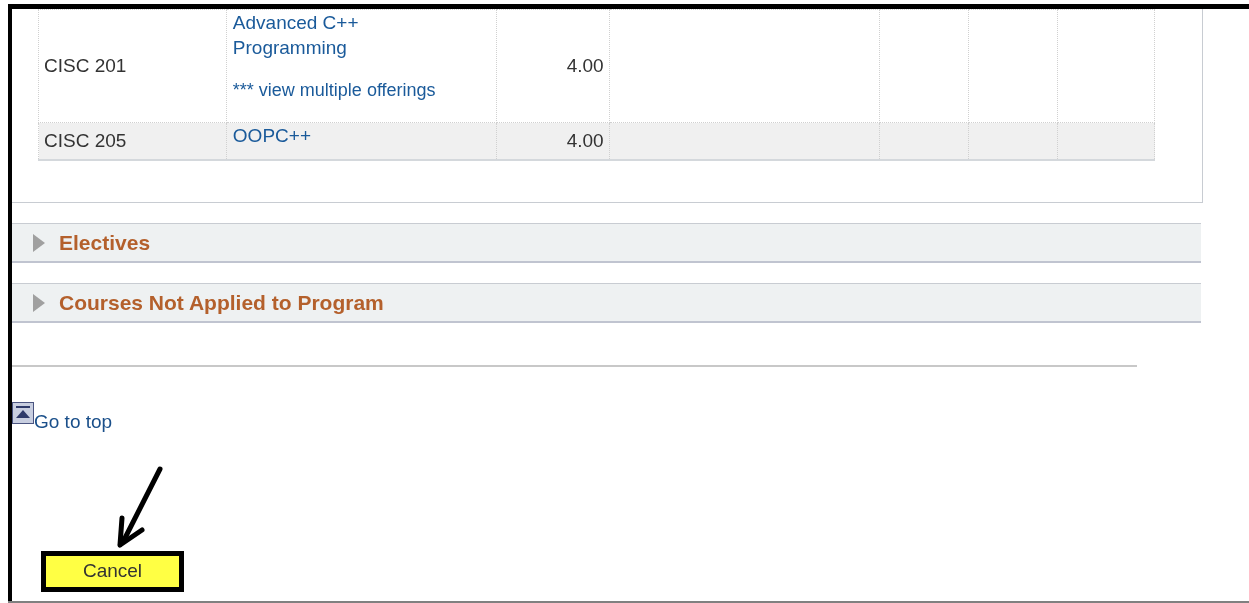  Describe the element at coordinates (606, 243) in the screenshot. I see `section-header: Electives` at that location.